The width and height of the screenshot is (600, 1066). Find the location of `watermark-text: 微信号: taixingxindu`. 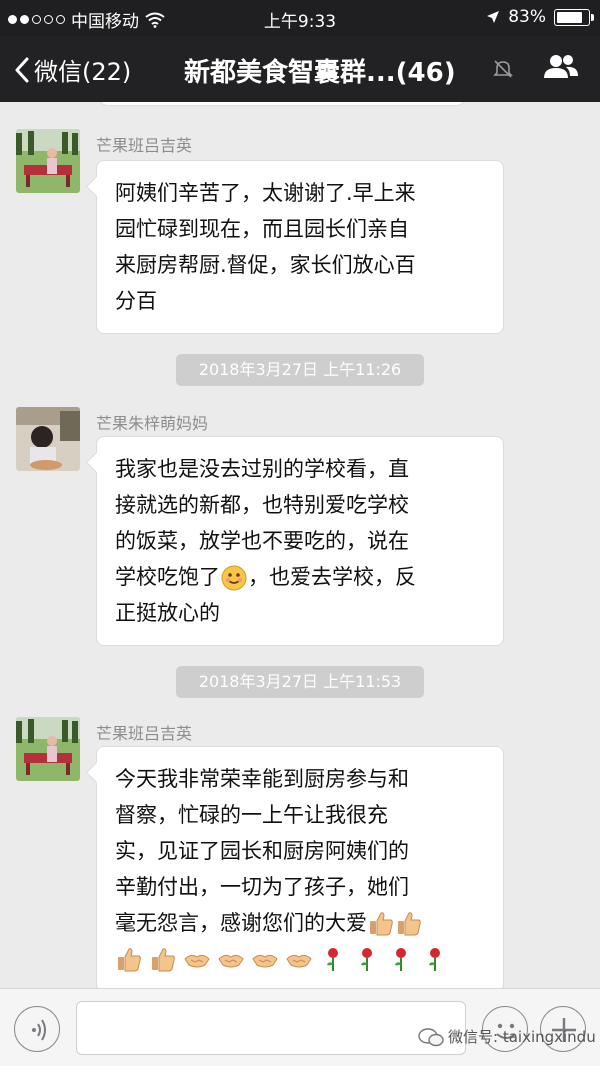

watermark-text: 微信号: taixingxindu is located at coordinates (522, 1037).